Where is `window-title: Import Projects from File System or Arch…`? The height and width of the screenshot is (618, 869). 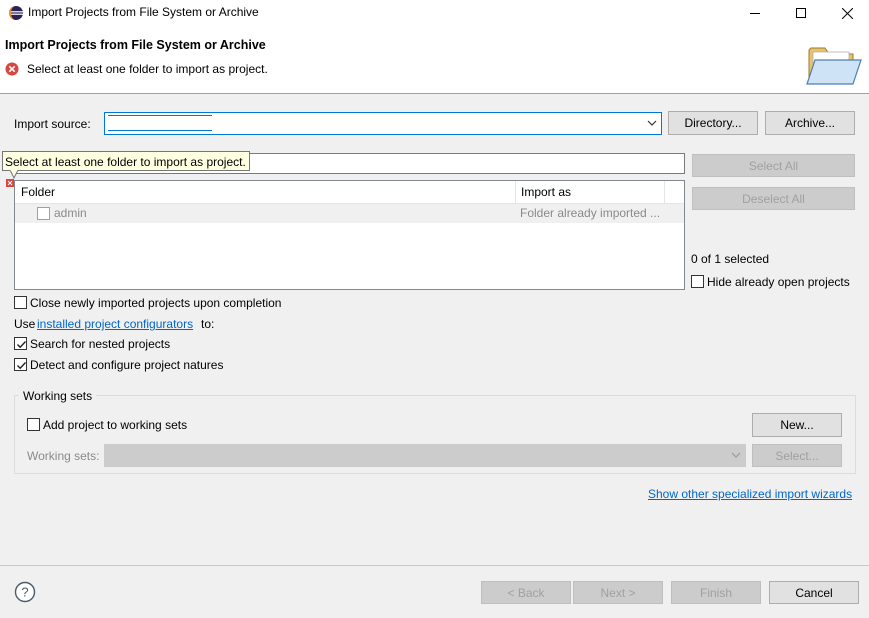
window-title: Import Projects from File System or Arch… is located at coordinates (143, 12).